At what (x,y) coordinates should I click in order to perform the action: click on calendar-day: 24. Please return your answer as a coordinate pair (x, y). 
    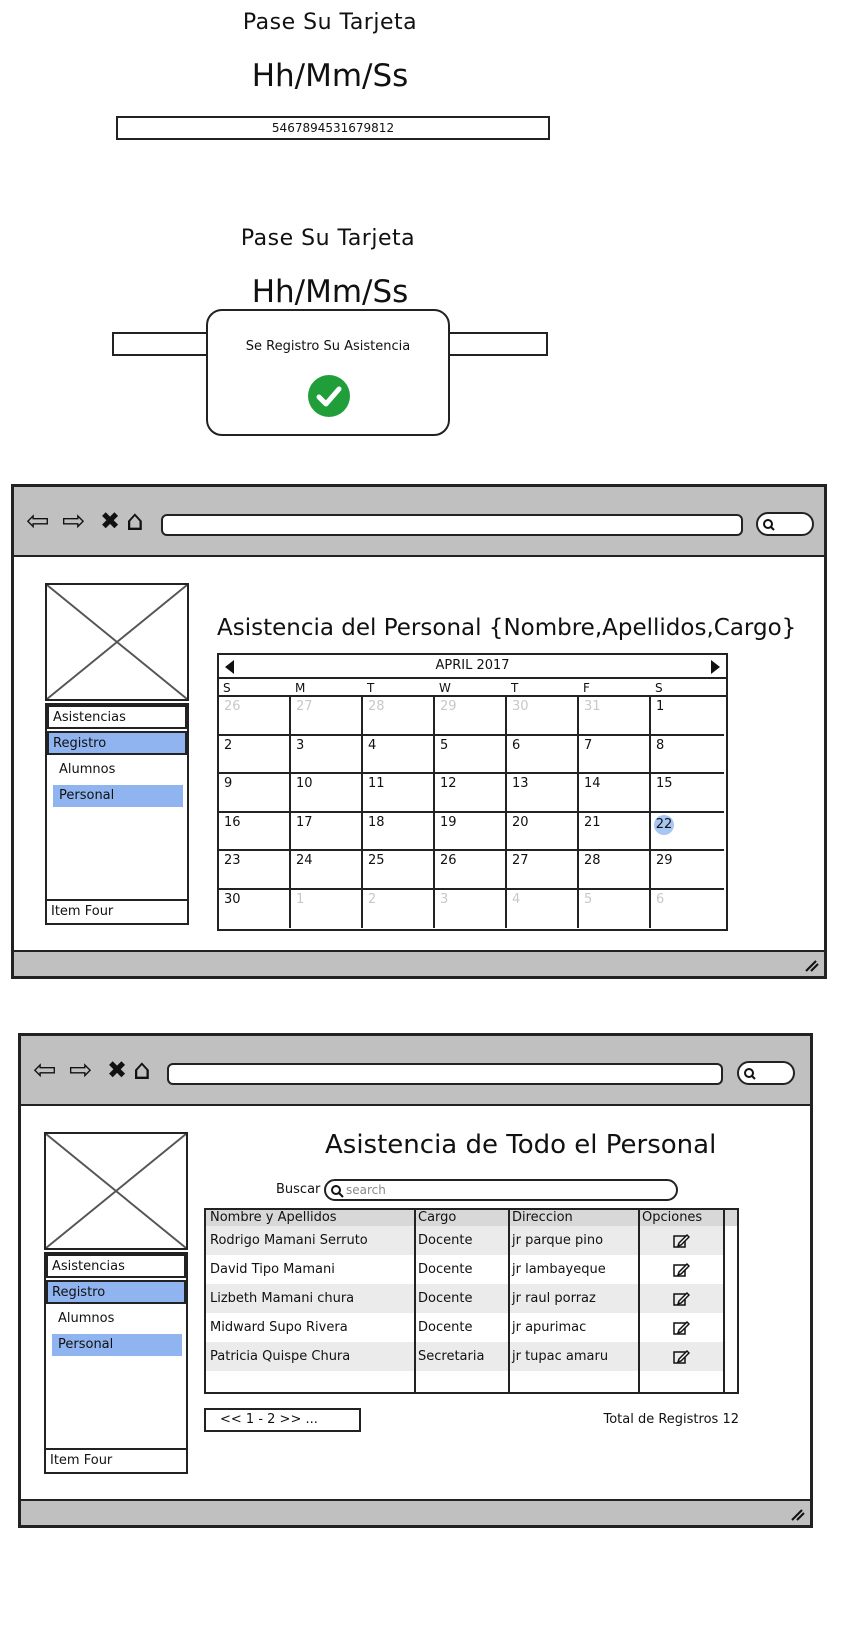
    Looking at the image, I should click on (327, 870).